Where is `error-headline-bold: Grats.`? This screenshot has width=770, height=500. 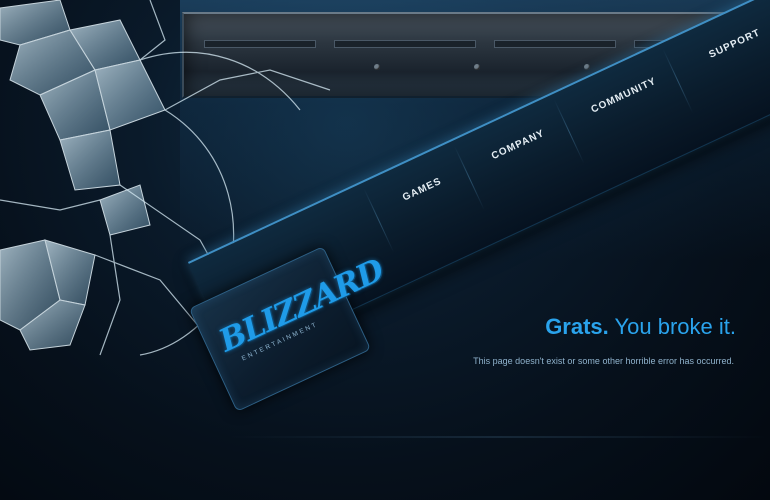 error-headline-bold: Grats. is located at coordinates (577, 326).